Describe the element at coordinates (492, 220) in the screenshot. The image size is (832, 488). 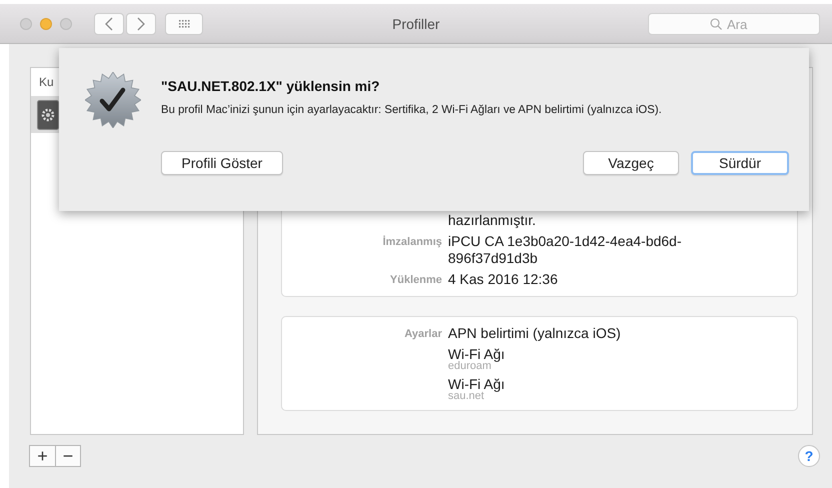
I see `field-value: hazırlanmıştır.` at that location.